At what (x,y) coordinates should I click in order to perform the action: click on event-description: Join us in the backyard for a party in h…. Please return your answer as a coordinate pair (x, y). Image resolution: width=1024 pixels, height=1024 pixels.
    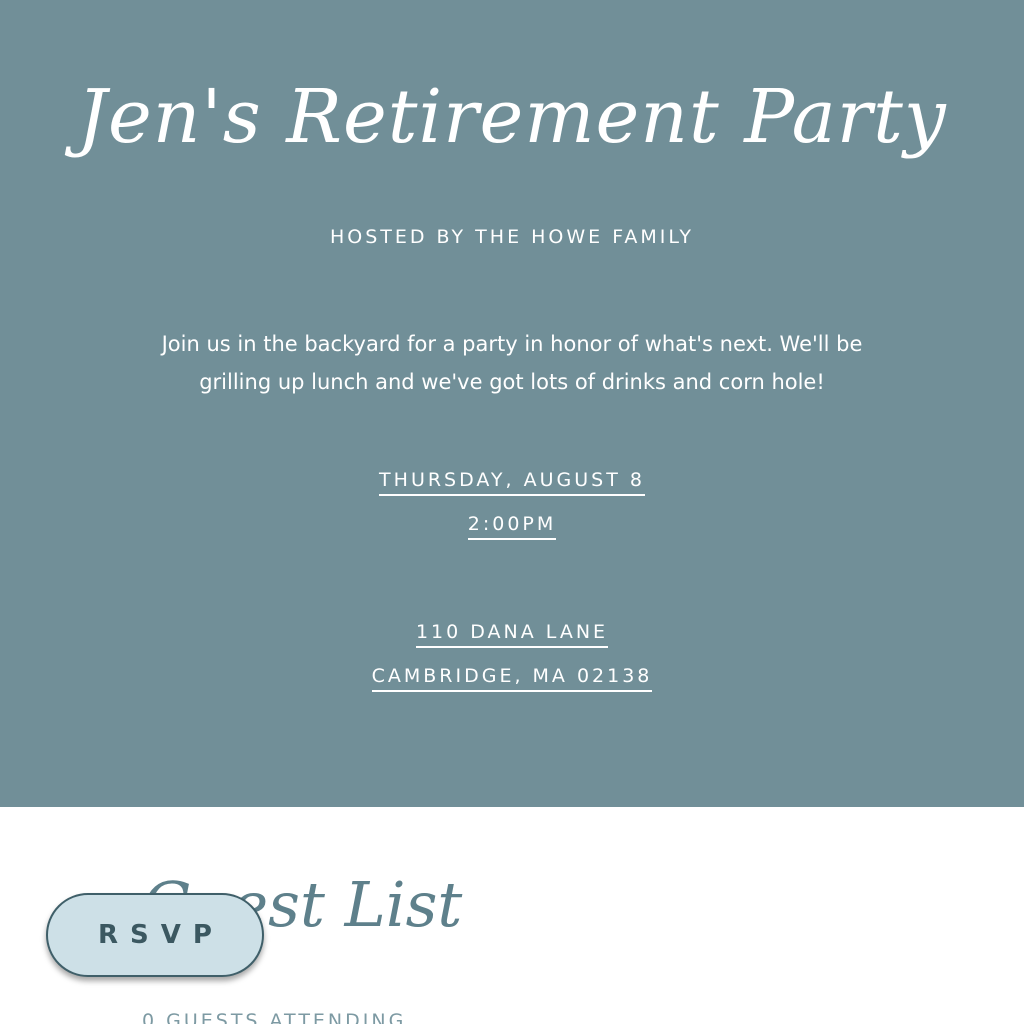
    Looking at the image, I should click on (512, 363).